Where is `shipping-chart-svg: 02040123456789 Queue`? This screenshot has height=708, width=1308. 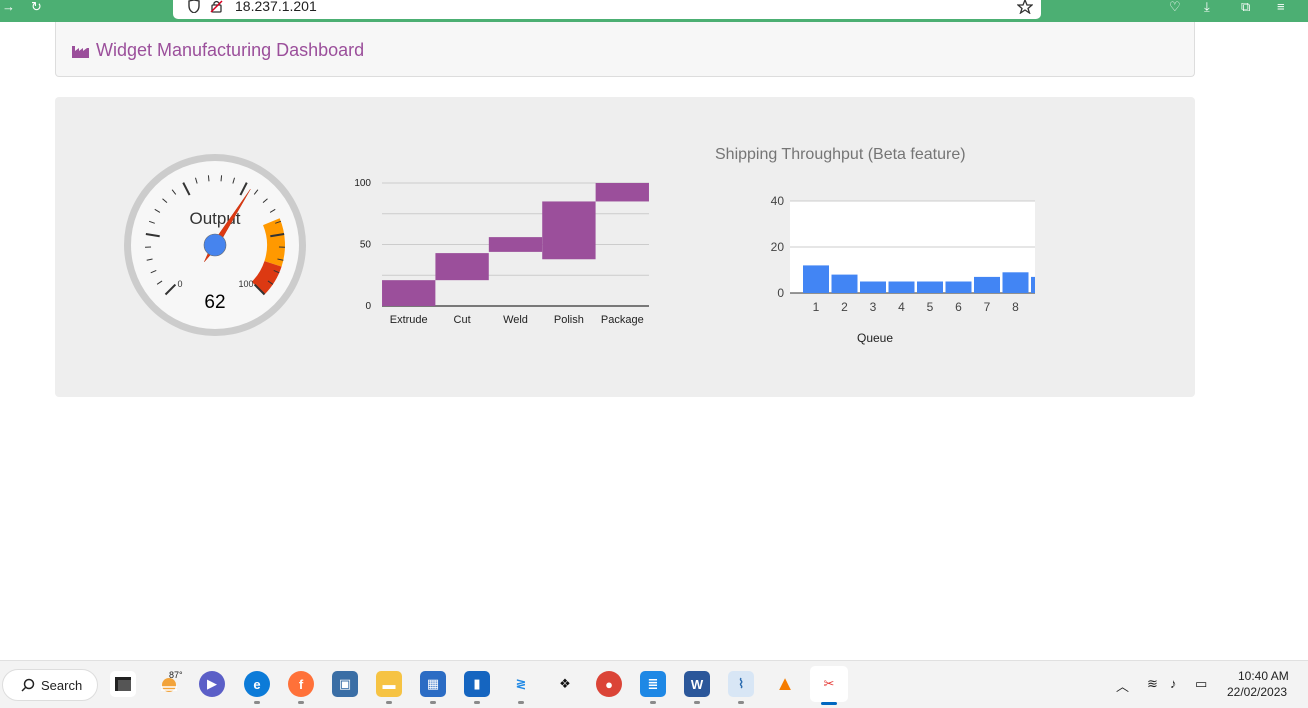 shipping-chart-svg: 02040123456789 Queue is located at coordinates (903, 269).